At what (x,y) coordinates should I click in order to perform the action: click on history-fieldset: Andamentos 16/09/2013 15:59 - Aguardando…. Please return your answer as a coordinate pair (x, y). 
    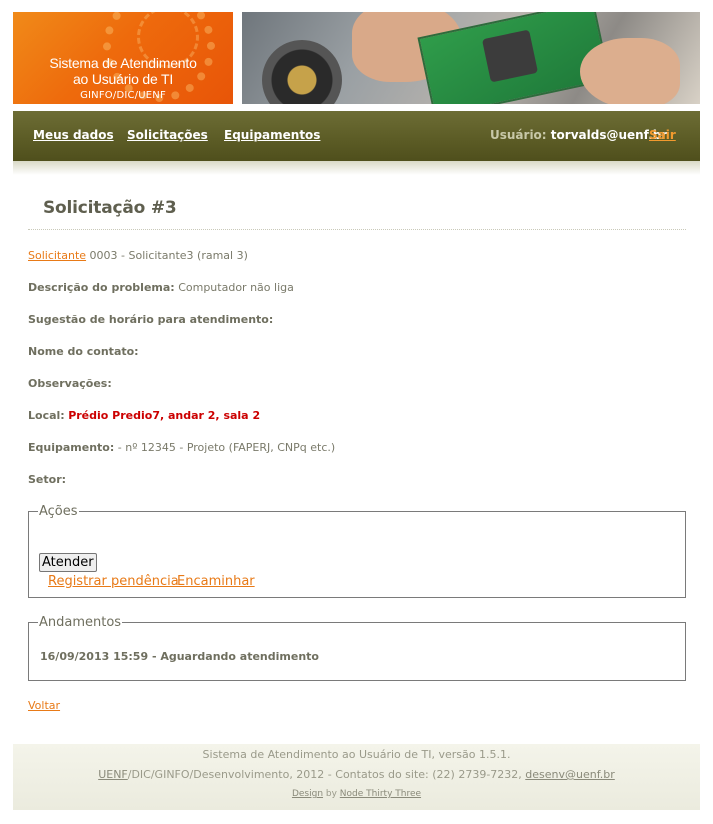
    Looking at the image, I should click on (357, 648).